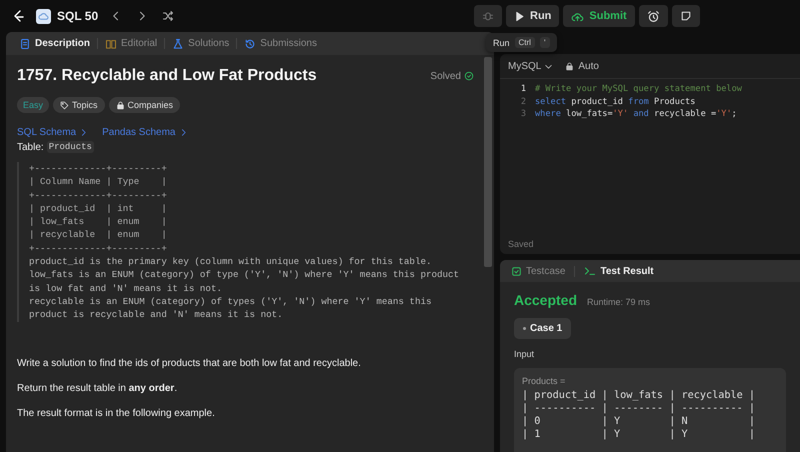 This screenshot has height=452, width=800. I want to click on check-circle-icon, so click(469, 76).